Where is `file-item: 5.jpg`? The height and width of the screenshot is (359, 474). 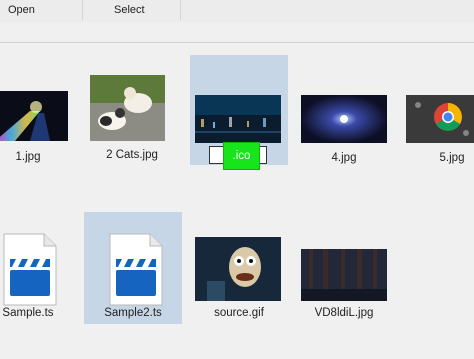
file-item: 5.jpg is located at coordinates (437, 127).